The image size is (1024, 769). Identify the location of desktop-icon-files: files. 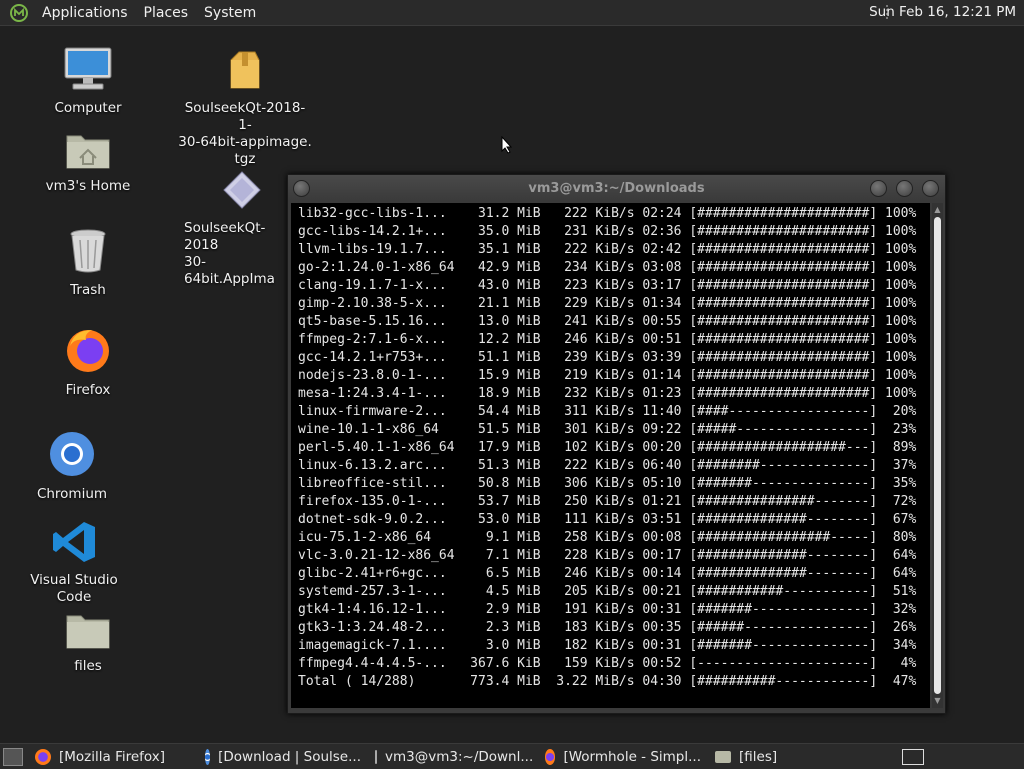
(88, 642).